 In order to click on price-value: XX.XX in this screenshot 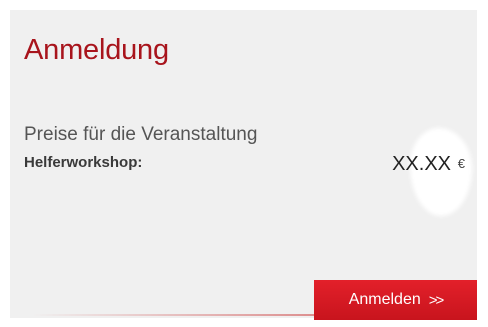, I will do `click(421, 164)`.